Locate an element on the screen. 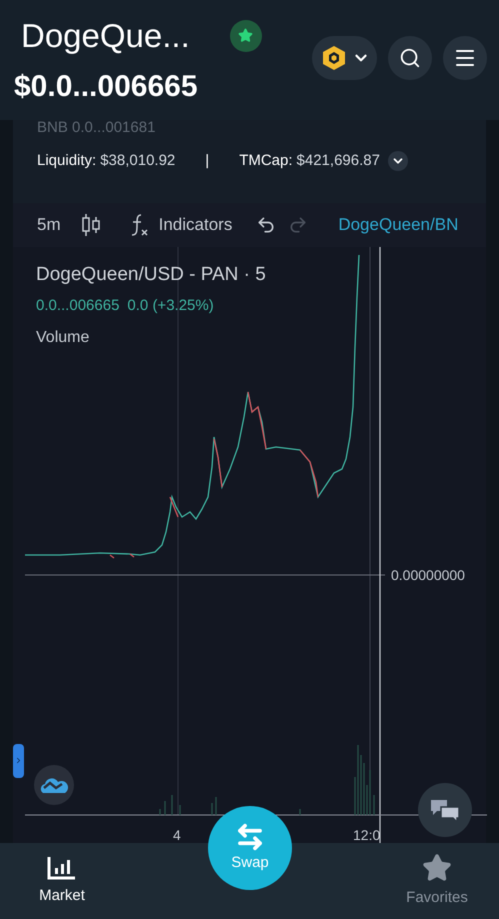 This screenshot has width=499, height=919. liquidity-label: Liquidity: is located at coordinates (66, 161).